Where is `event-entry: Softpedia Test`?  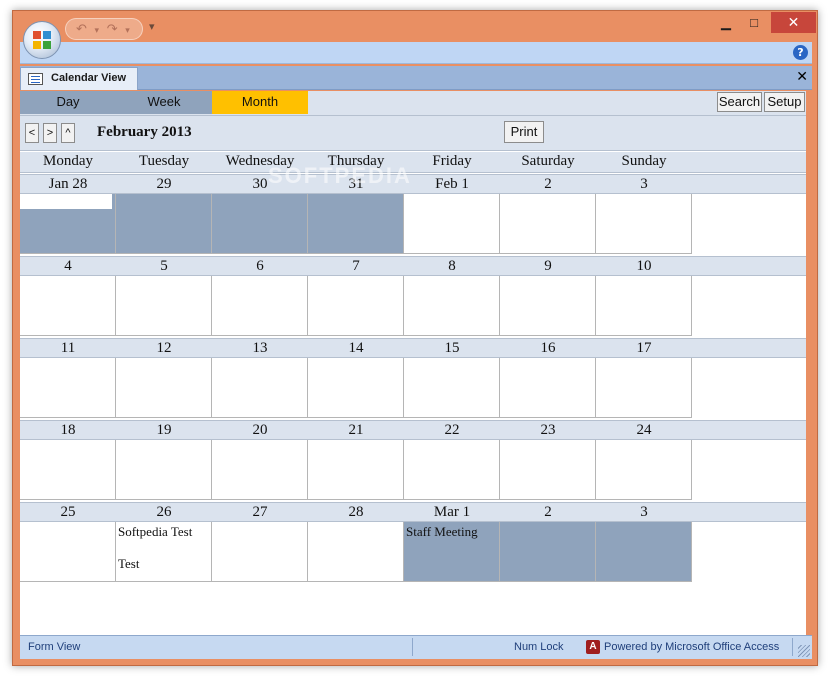
event-entry: Softpedia Test is located at coordinates (155, 532).